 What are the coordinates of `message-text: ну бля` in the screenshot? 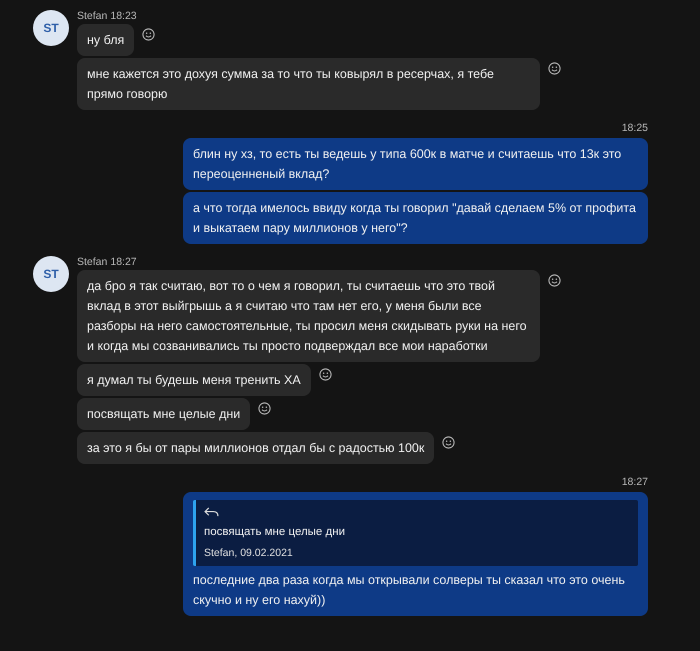 It's located at (105, 40).